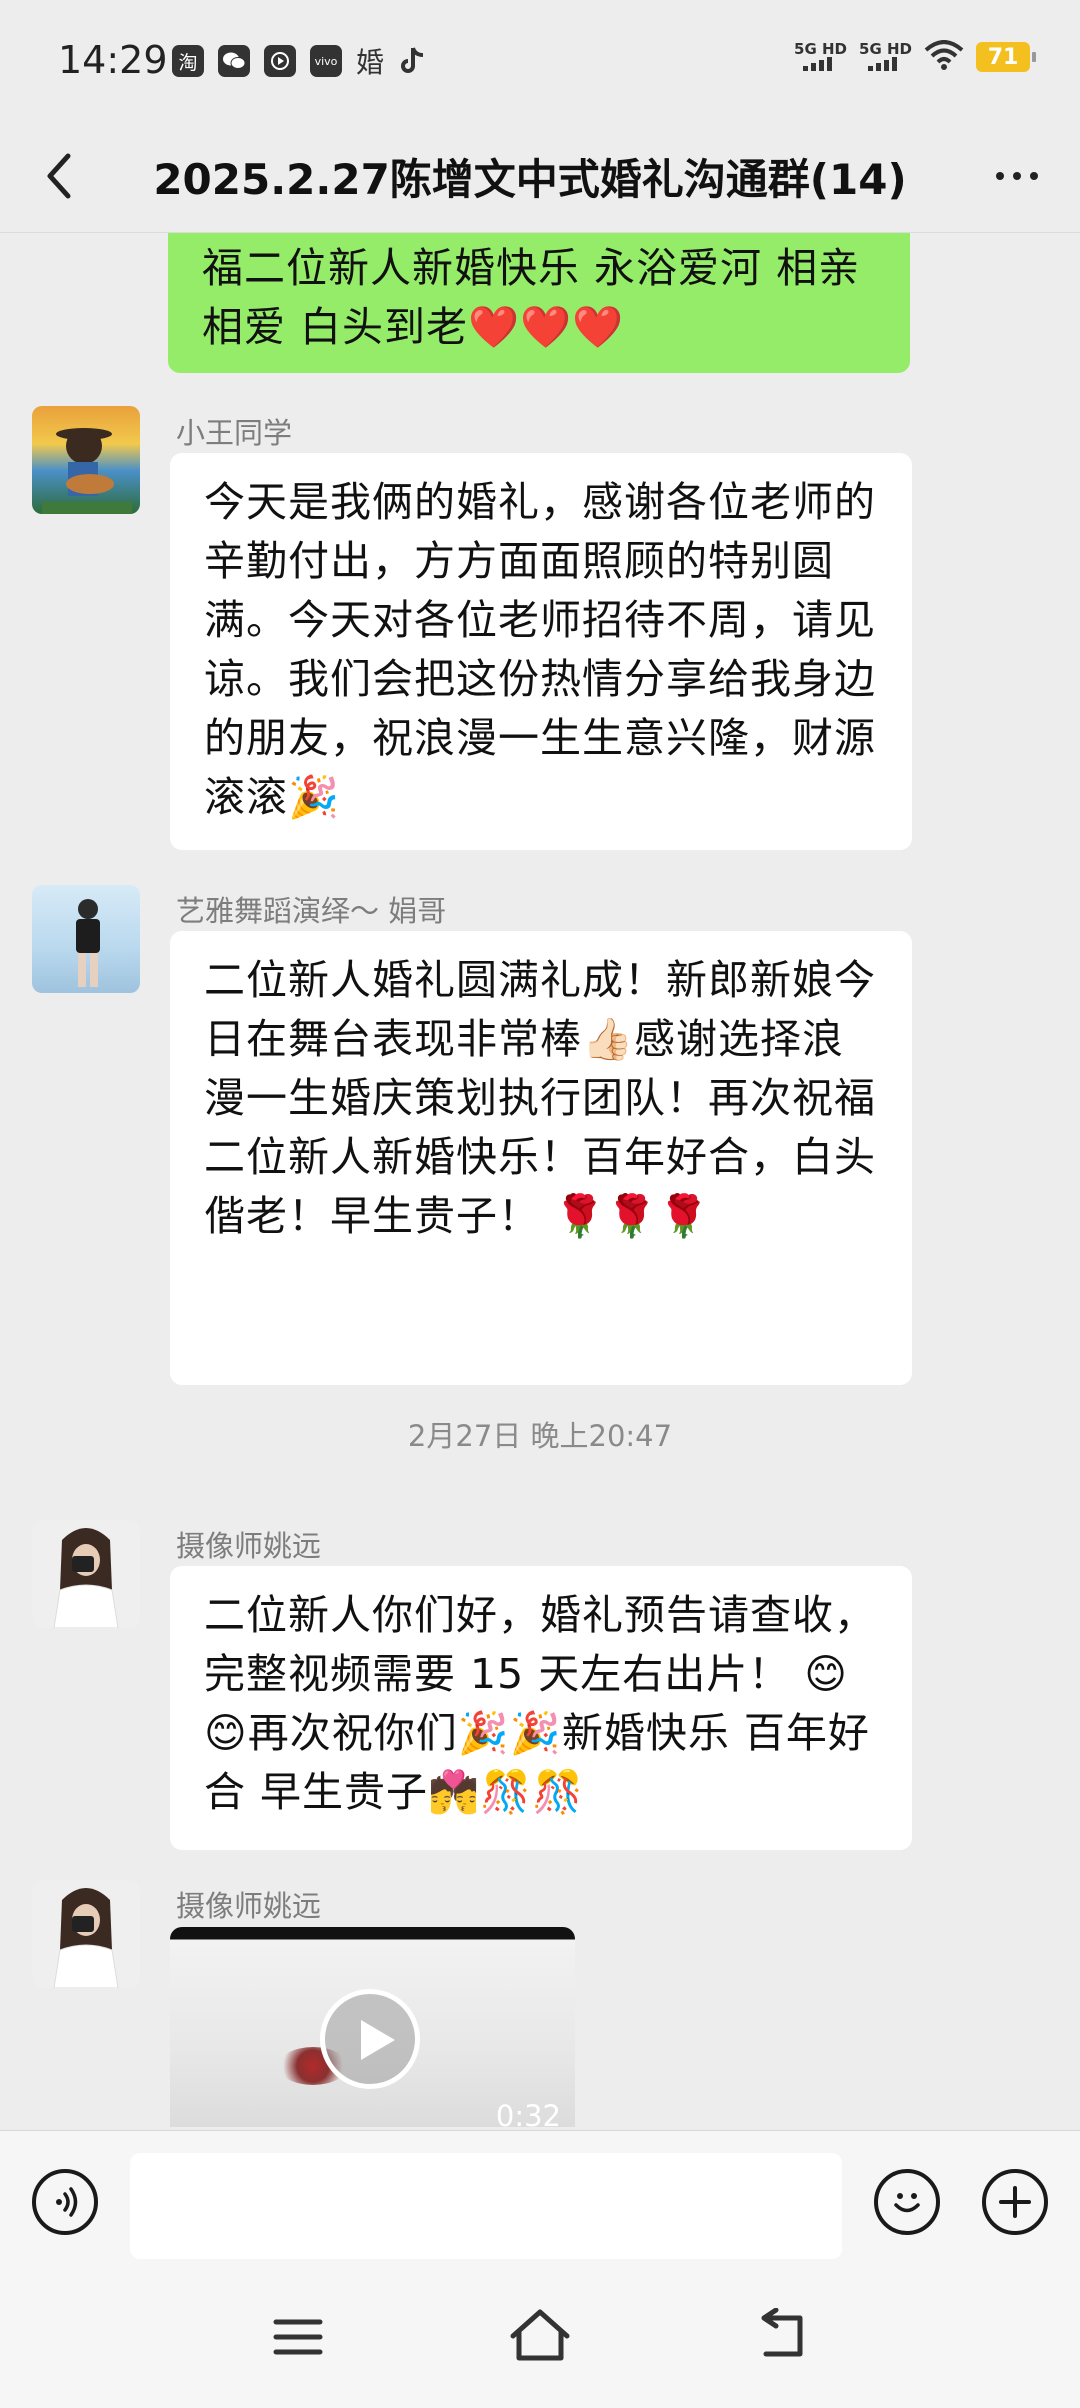 The image size is (1080, 2408). I want to click on plus-icon, so click(1015, 2202).